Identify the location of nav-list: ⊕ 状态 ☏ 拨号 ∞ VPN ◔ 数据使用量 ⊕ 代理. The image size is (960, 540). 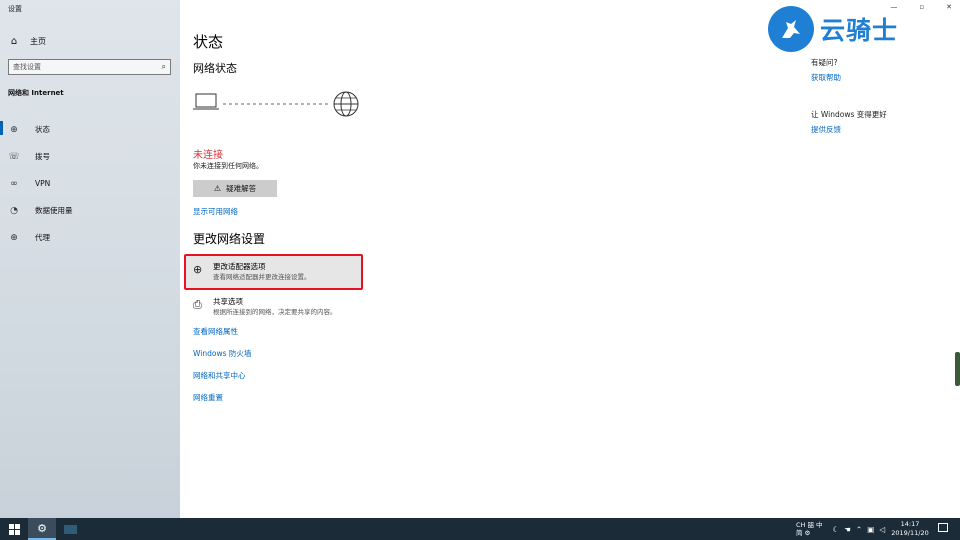
(90, 183).